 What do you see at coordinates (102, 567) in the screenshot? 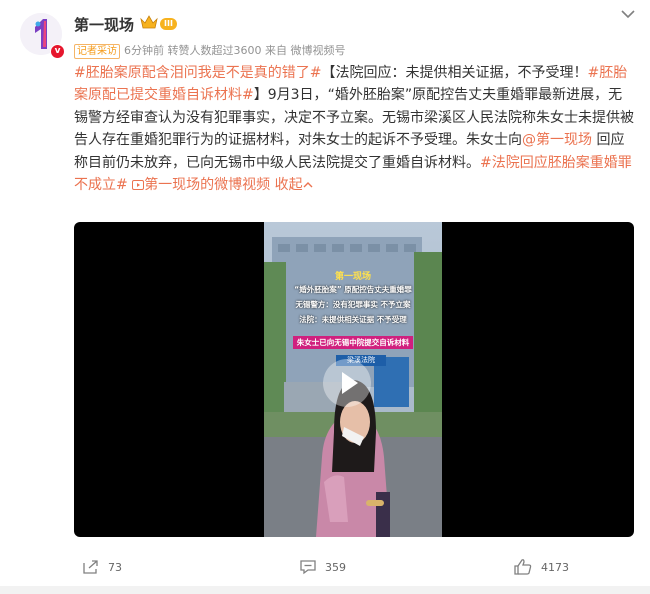
I see `repost-button: 73` at bounding box center [102, 567].